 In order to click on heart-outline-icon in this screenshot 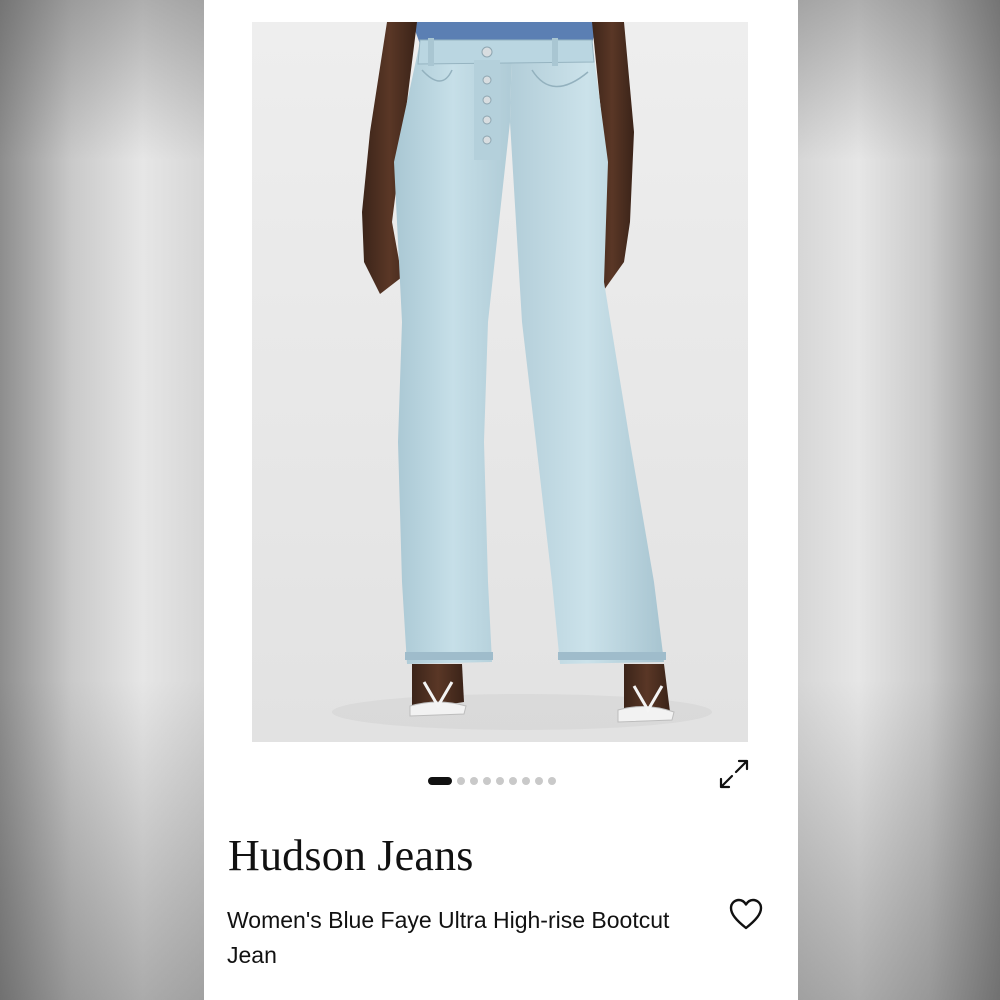, I will do `click(746, 914)`.